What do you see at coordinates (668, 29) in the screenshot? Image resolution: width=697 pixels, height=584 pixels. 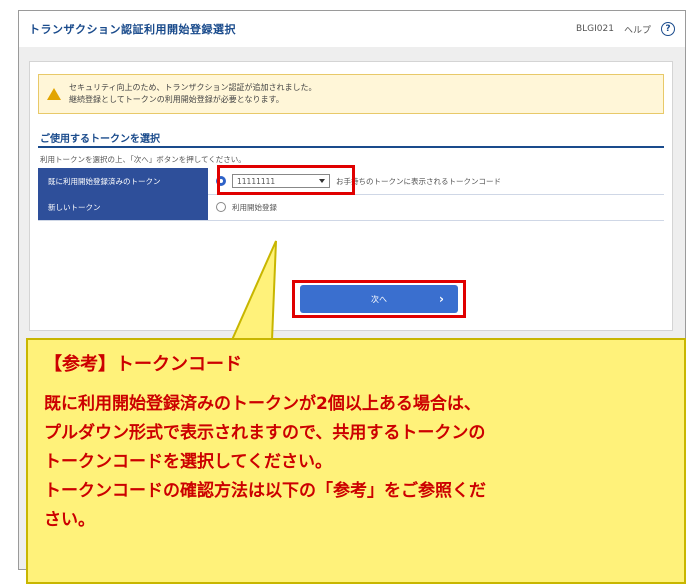 I see `help-icon: ?` at bounding box center [668, 29].